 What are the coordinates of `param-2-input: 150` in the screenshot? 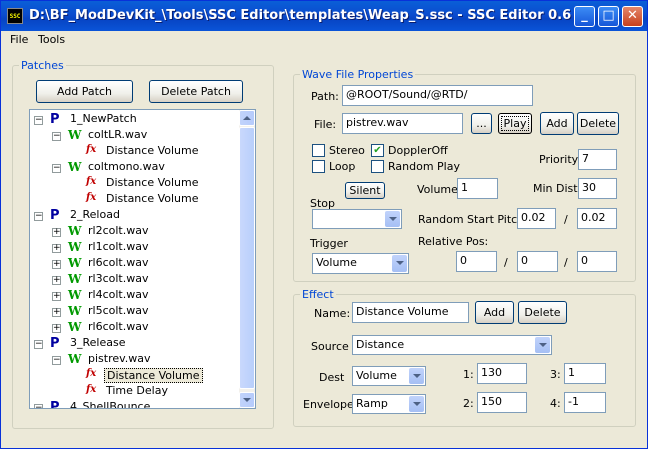 It's located at (502, 402).